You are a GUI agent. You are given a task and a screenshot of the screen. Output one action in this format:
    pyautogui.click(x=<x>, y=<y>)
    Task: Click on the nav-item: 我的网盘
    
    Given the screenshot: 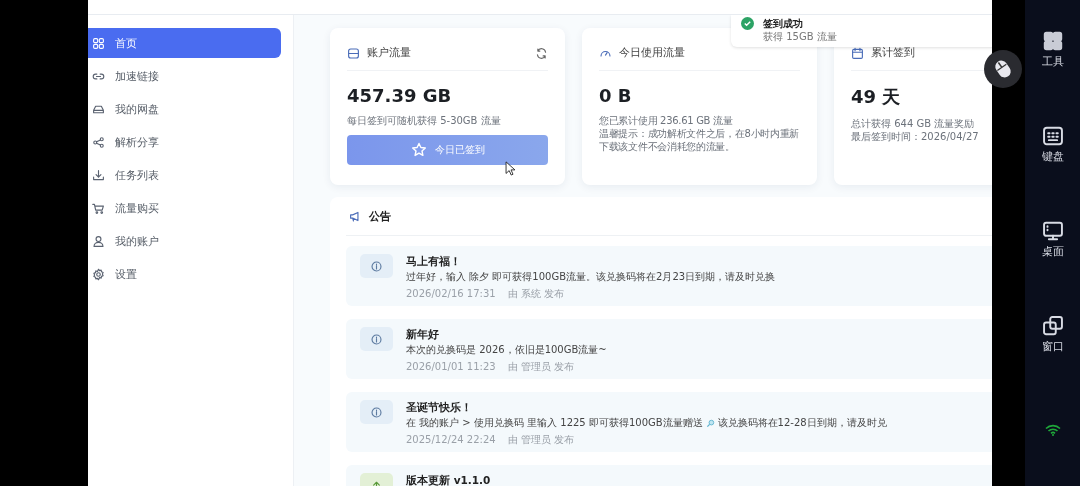 What is the action you would take?
    pyautogui.click(x=184, y=109)
    